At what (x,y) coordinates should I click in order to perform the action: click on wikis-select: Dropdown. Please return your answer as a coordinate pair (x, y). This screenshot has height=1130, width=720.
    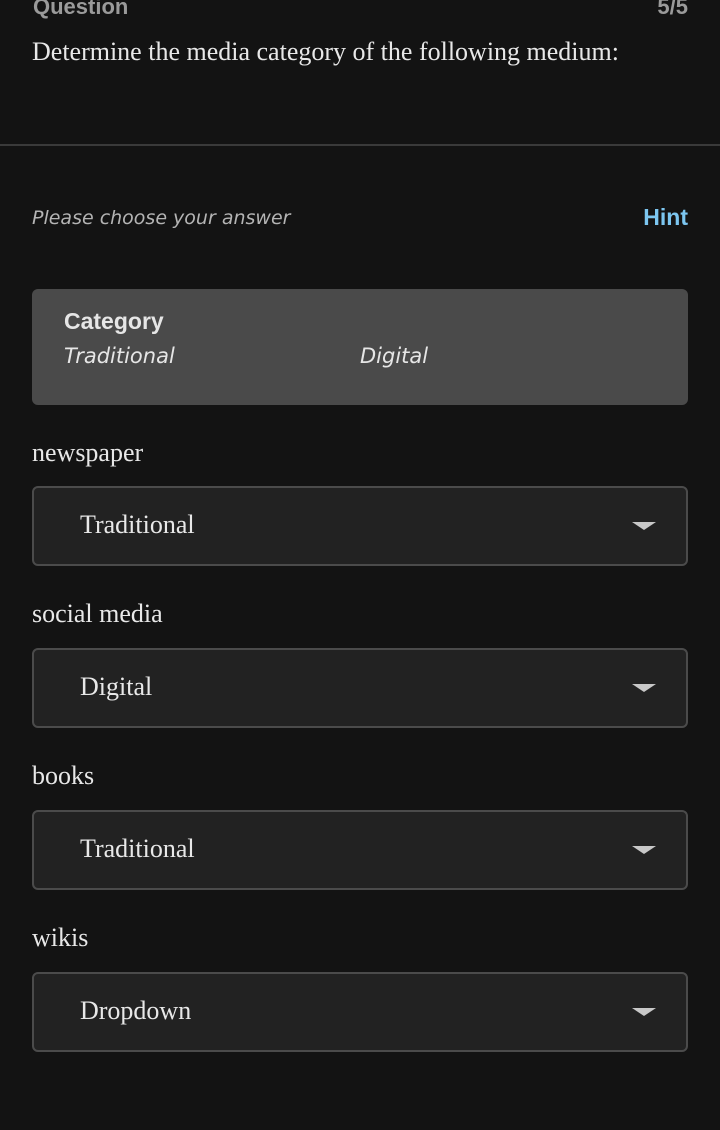
    Looking at the image, I should click on (360, 1012).